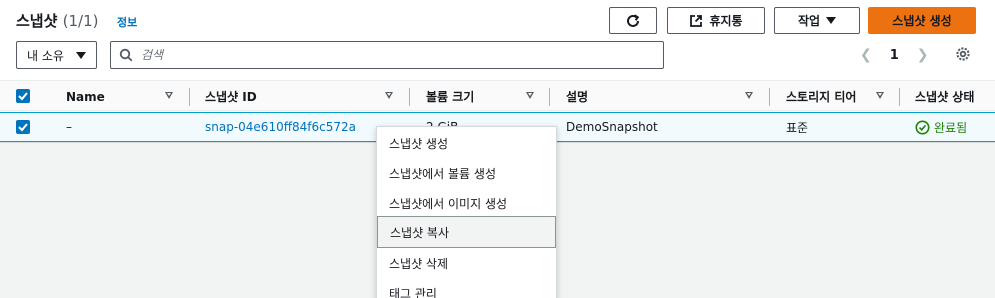 This screenshot has width=995, height=298. I want to click on menu-item-delete-snapshot: 스냅샷 삭제, so click(466, 263).